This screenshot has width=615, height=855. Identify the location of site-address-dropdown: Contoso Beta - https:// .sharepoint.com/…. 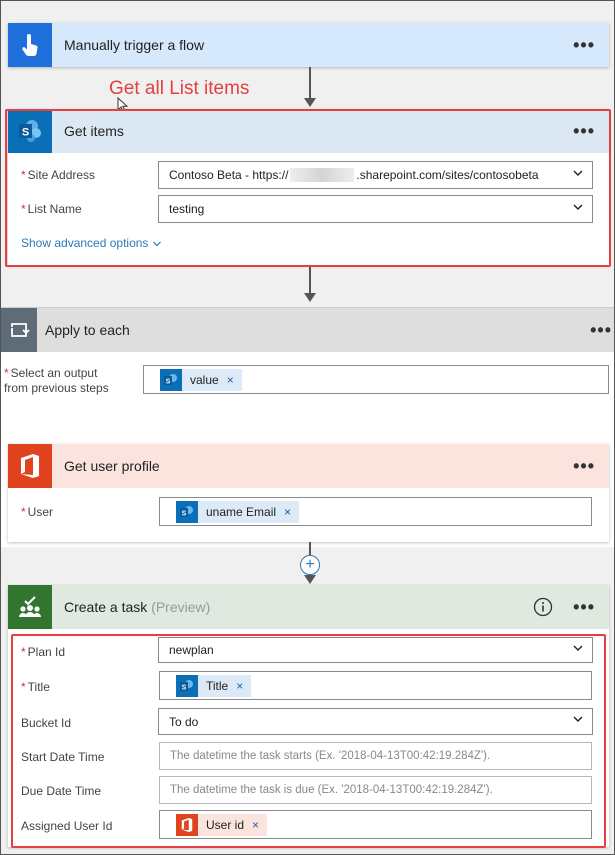
(375, 175).